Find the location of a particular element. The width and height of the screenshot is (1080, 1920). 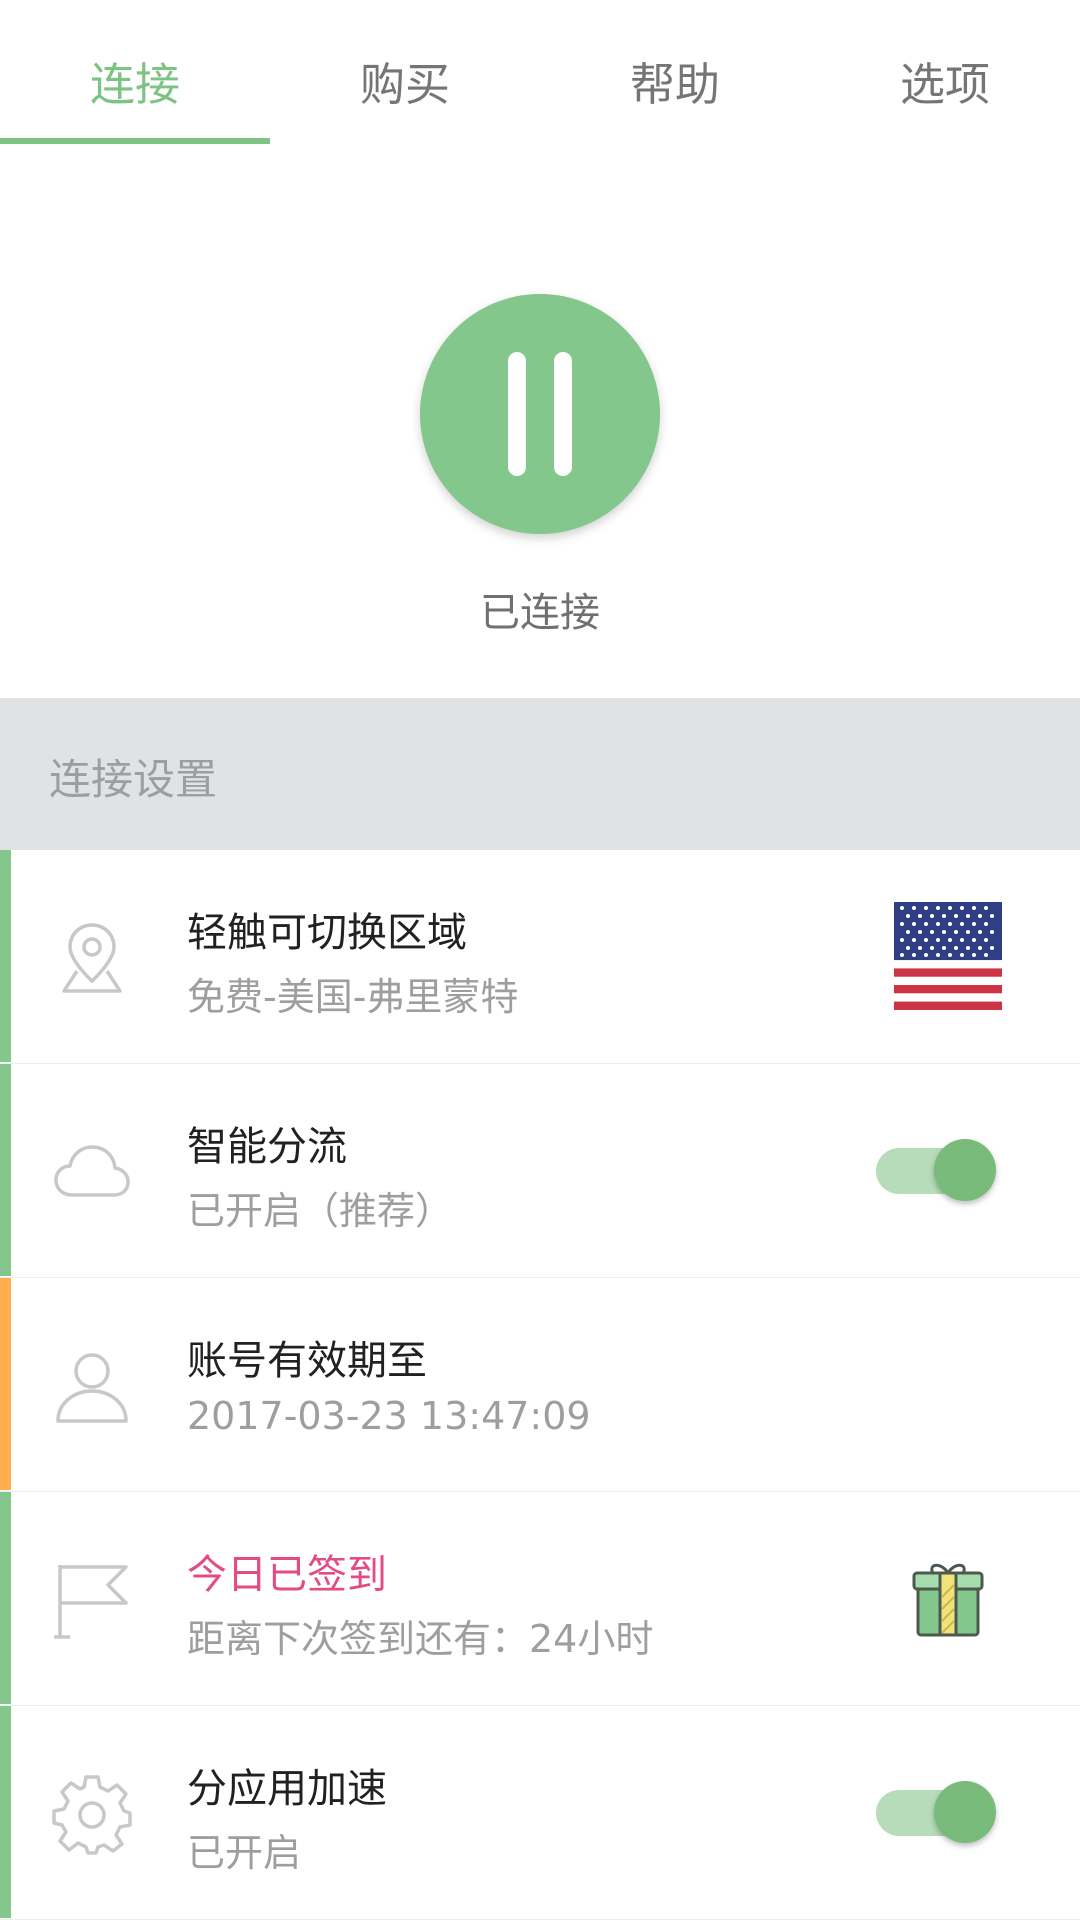

connect-toggle-button is located at coordinates (540, 414).